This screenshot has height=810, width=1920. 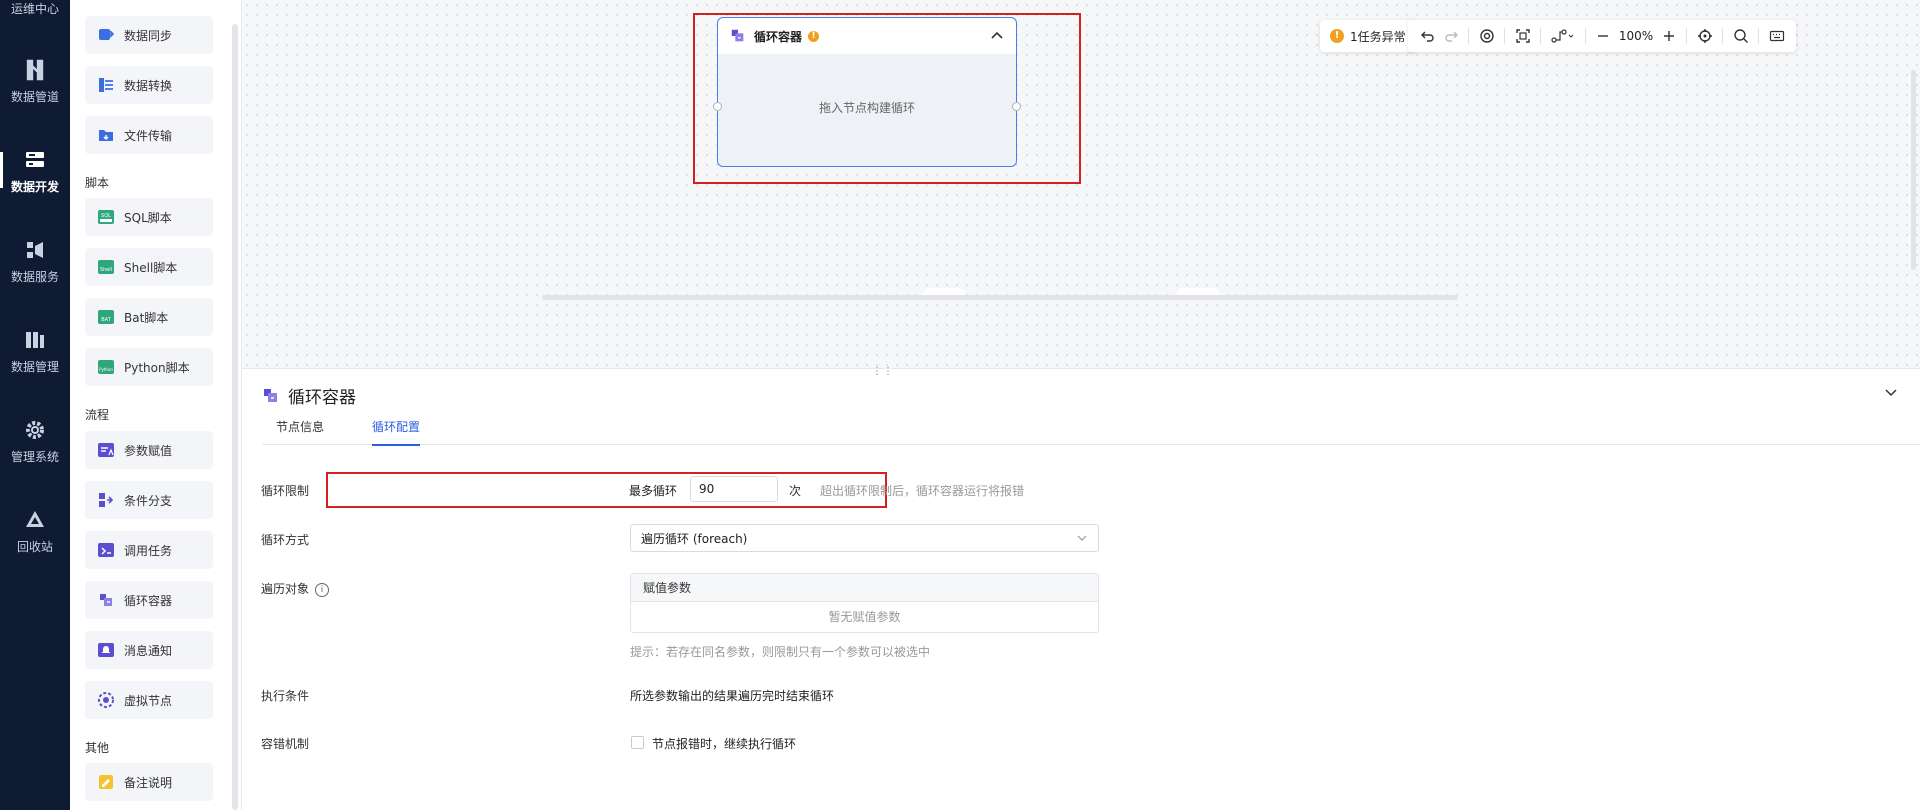 I want to click on nav-item-system: 管理系统, so click(x=35, y=440).